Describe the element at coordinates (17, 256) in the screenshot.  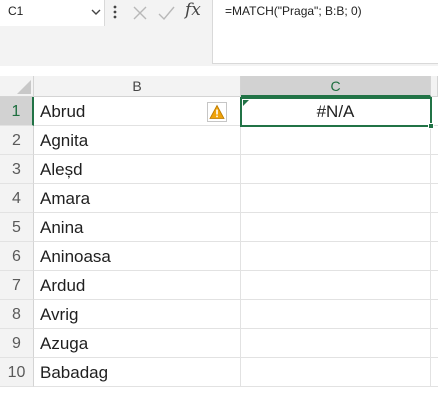
I see `row-header: 6` at that location.